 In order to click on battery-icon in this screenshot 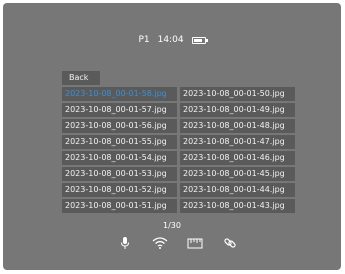, I will do `click(199, 40)`.